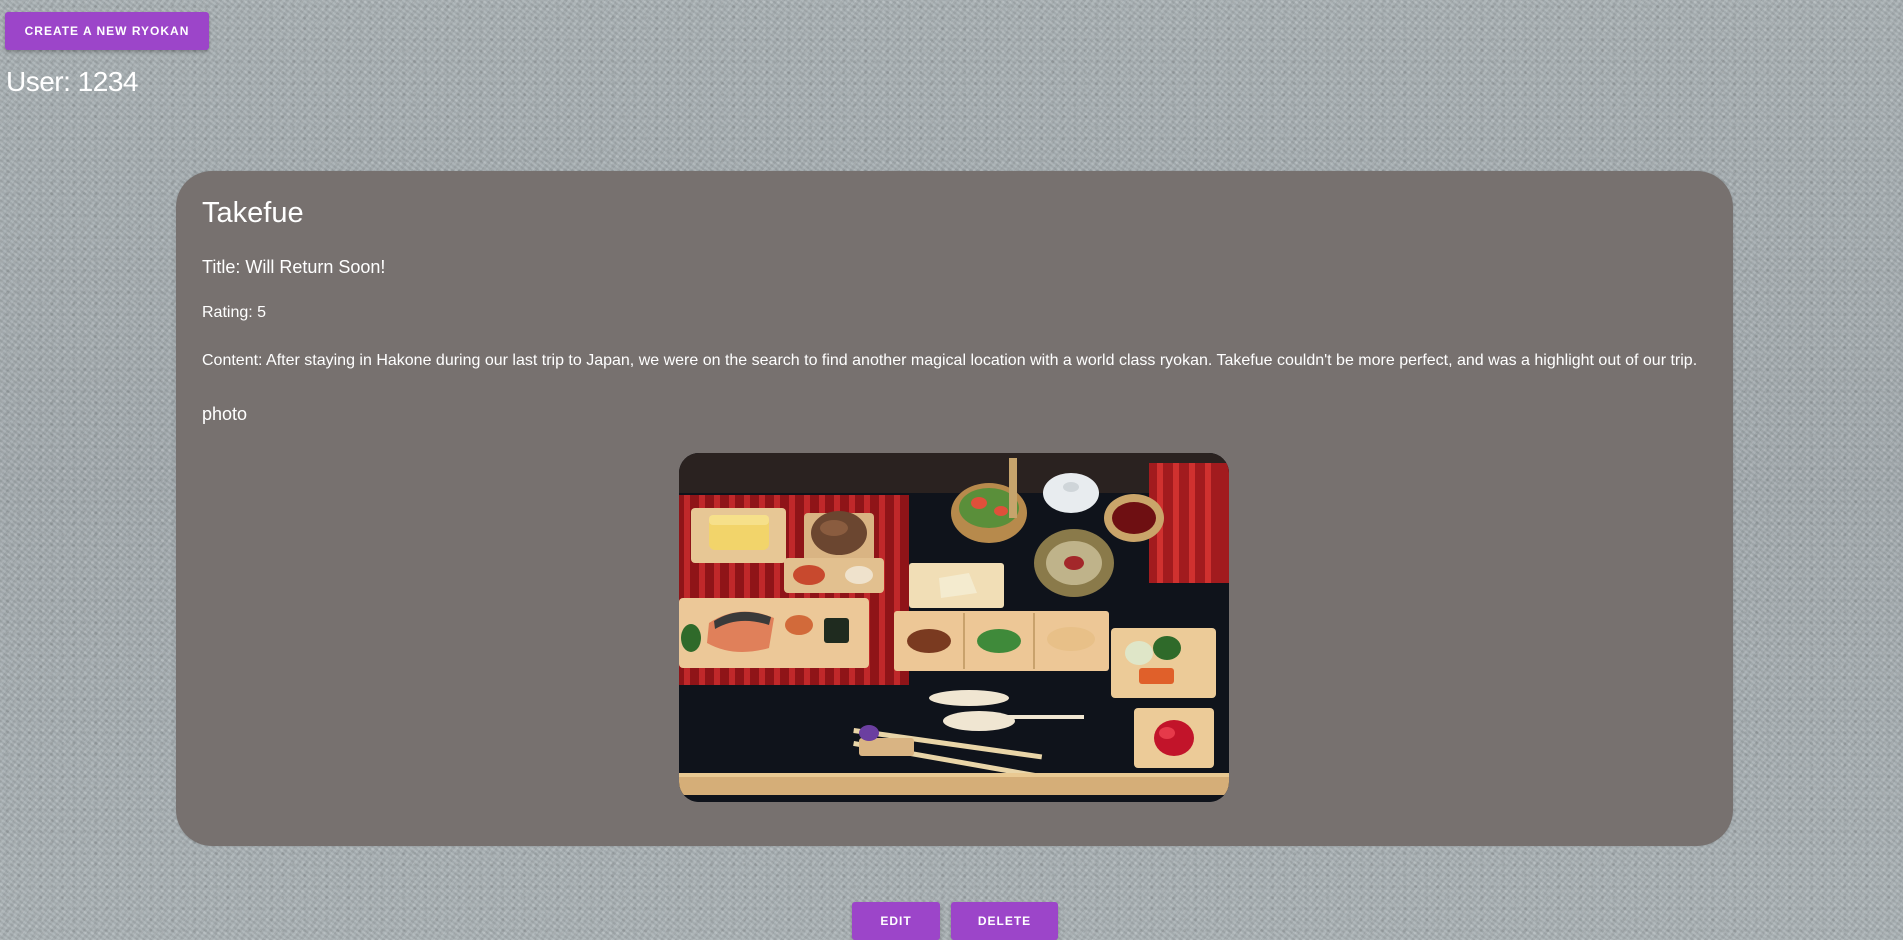 The height and width of the screenshot is (940, 1903). I want to click on edit-button: EDIT, so click(896, 921).